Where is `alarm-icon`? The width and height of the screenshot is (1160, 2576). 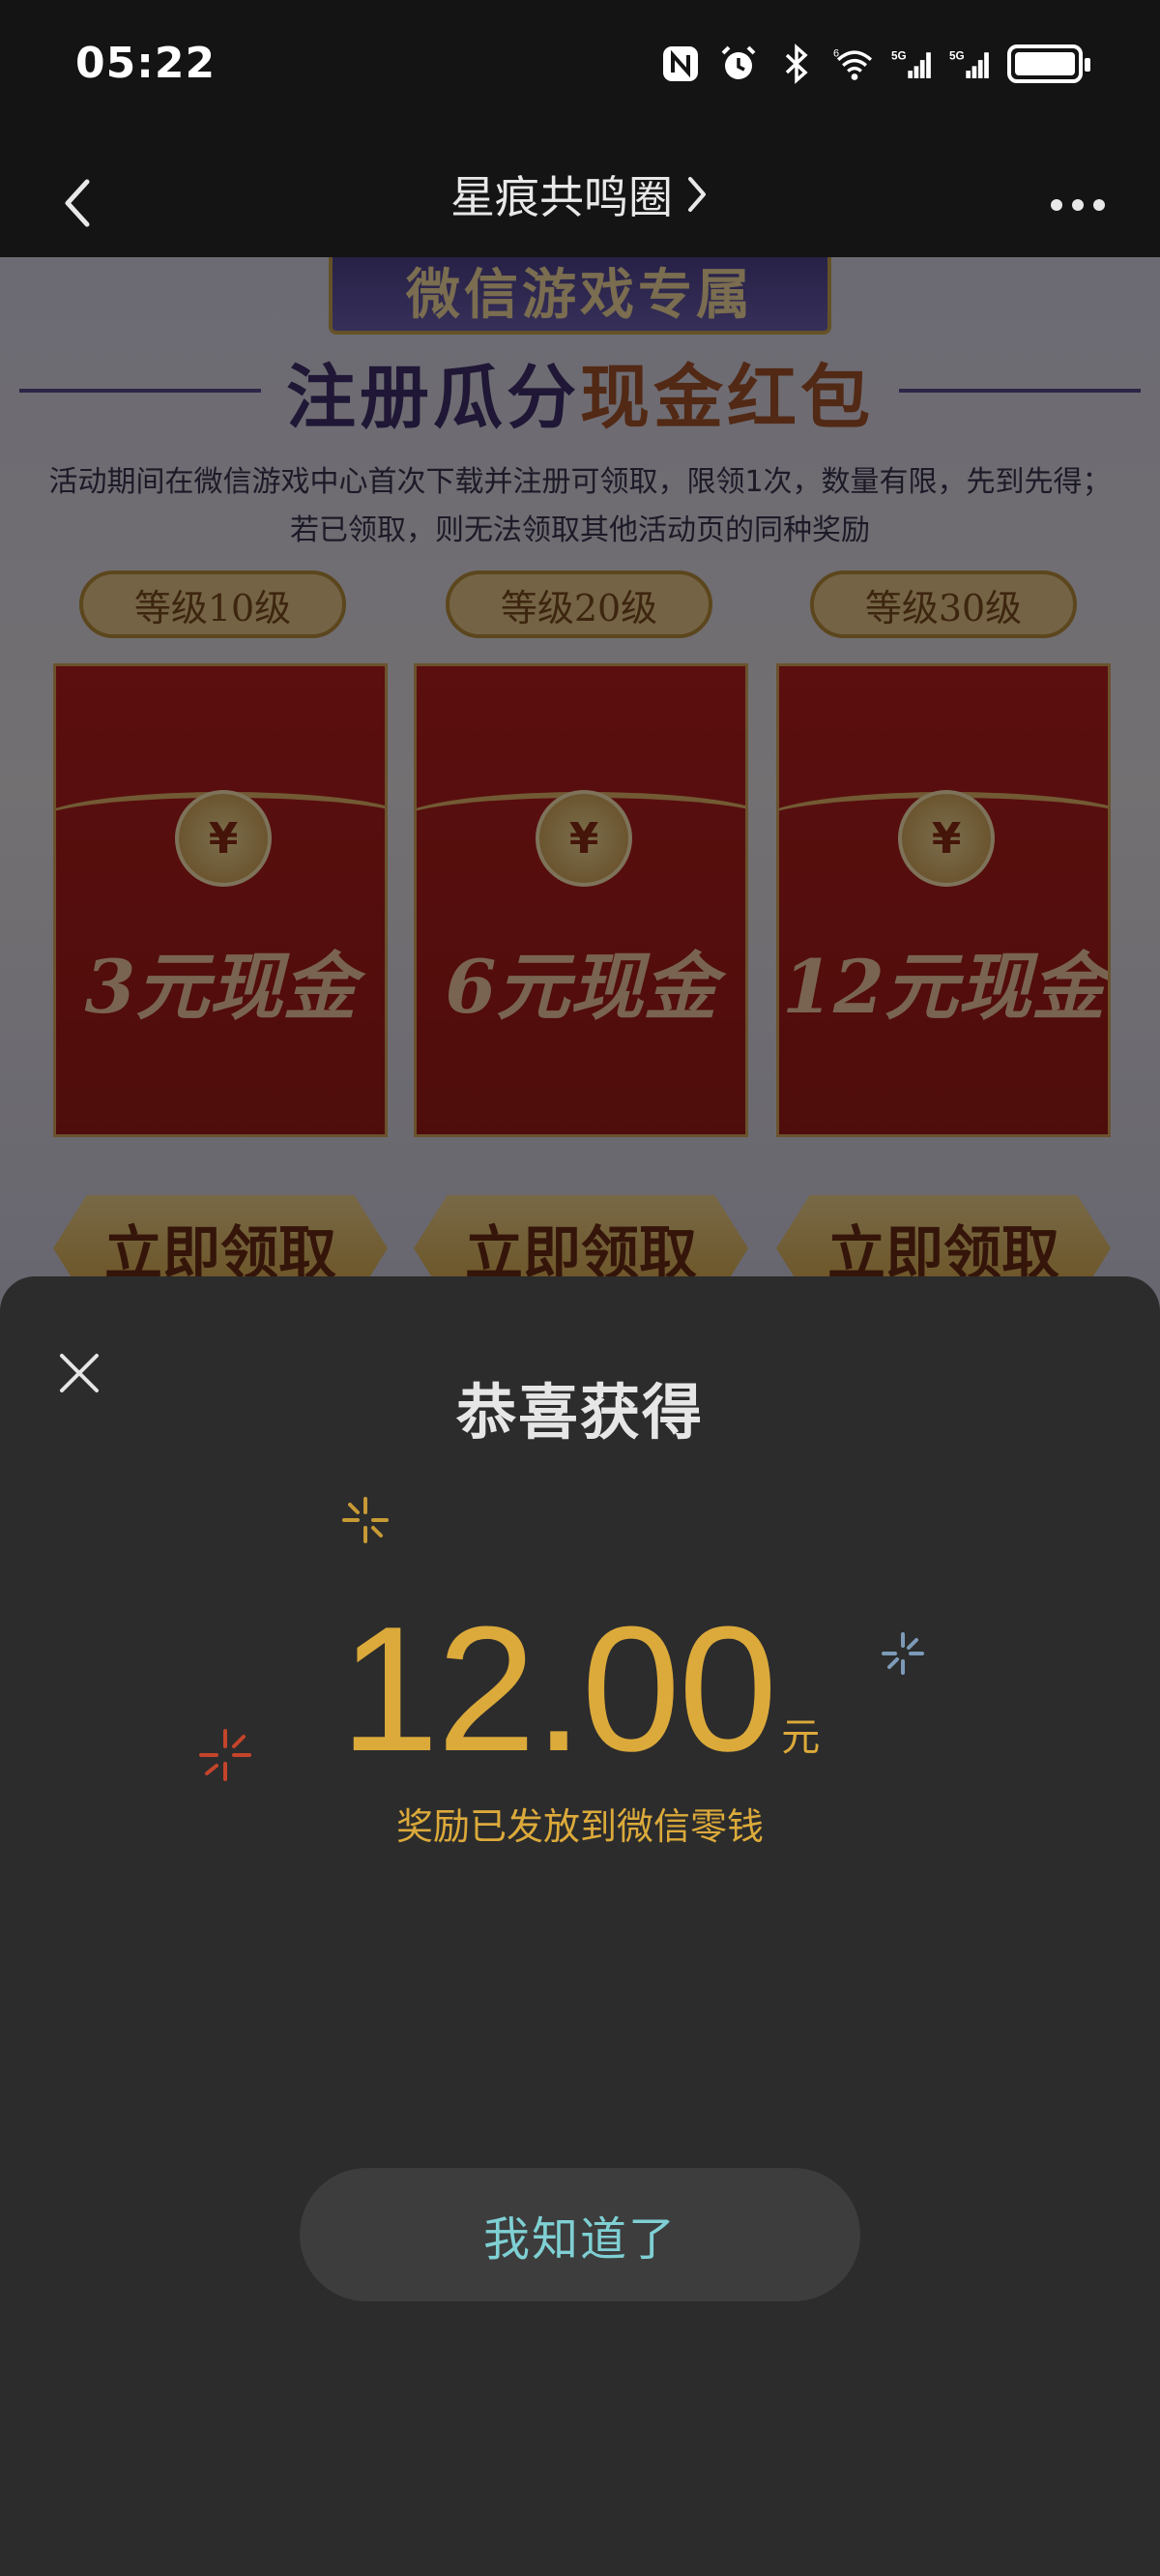 alarm-icon is located at coordinates (739, 64).